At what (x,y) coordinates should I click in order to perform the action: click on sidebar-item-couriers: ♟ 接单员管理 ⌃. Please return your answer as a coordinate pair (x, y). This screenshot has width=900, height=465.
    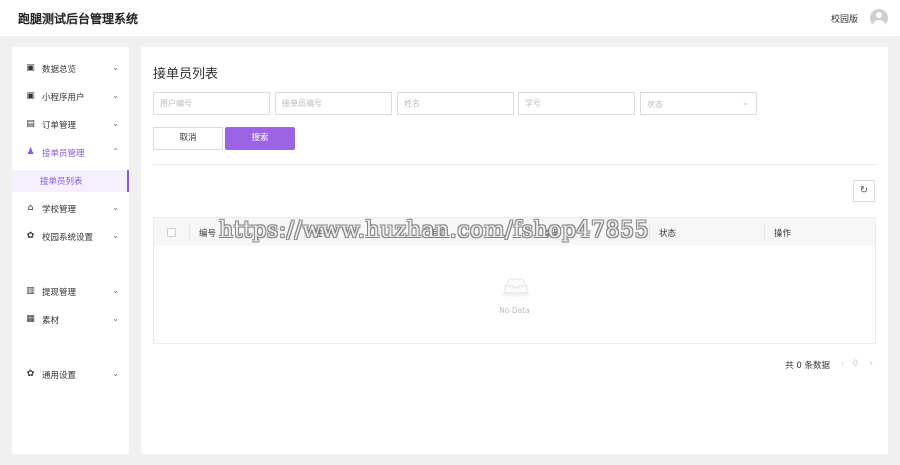
    Looking at the image, I should click on (70, 153).